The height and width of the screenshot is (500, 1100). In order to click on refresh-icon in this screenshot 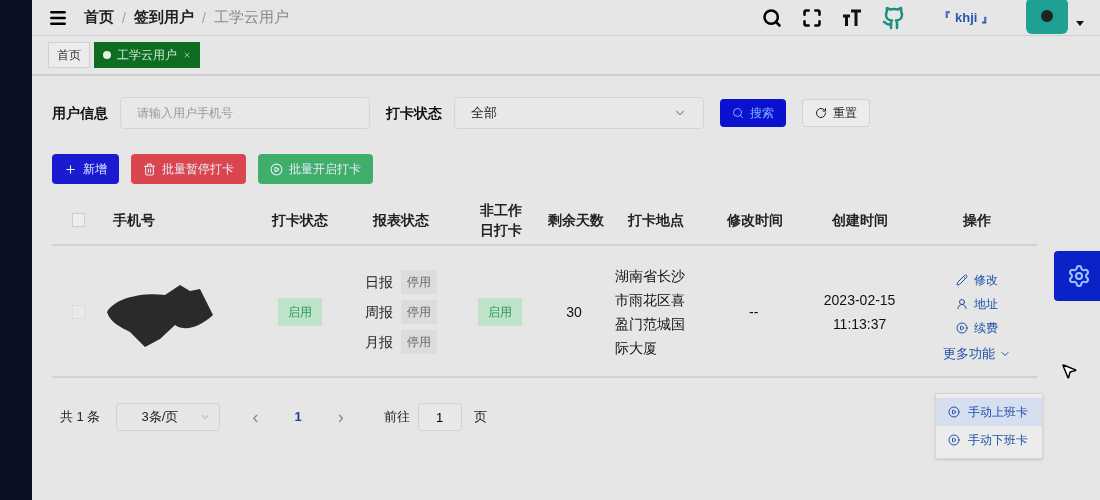, I will do `click(821, 113)`.